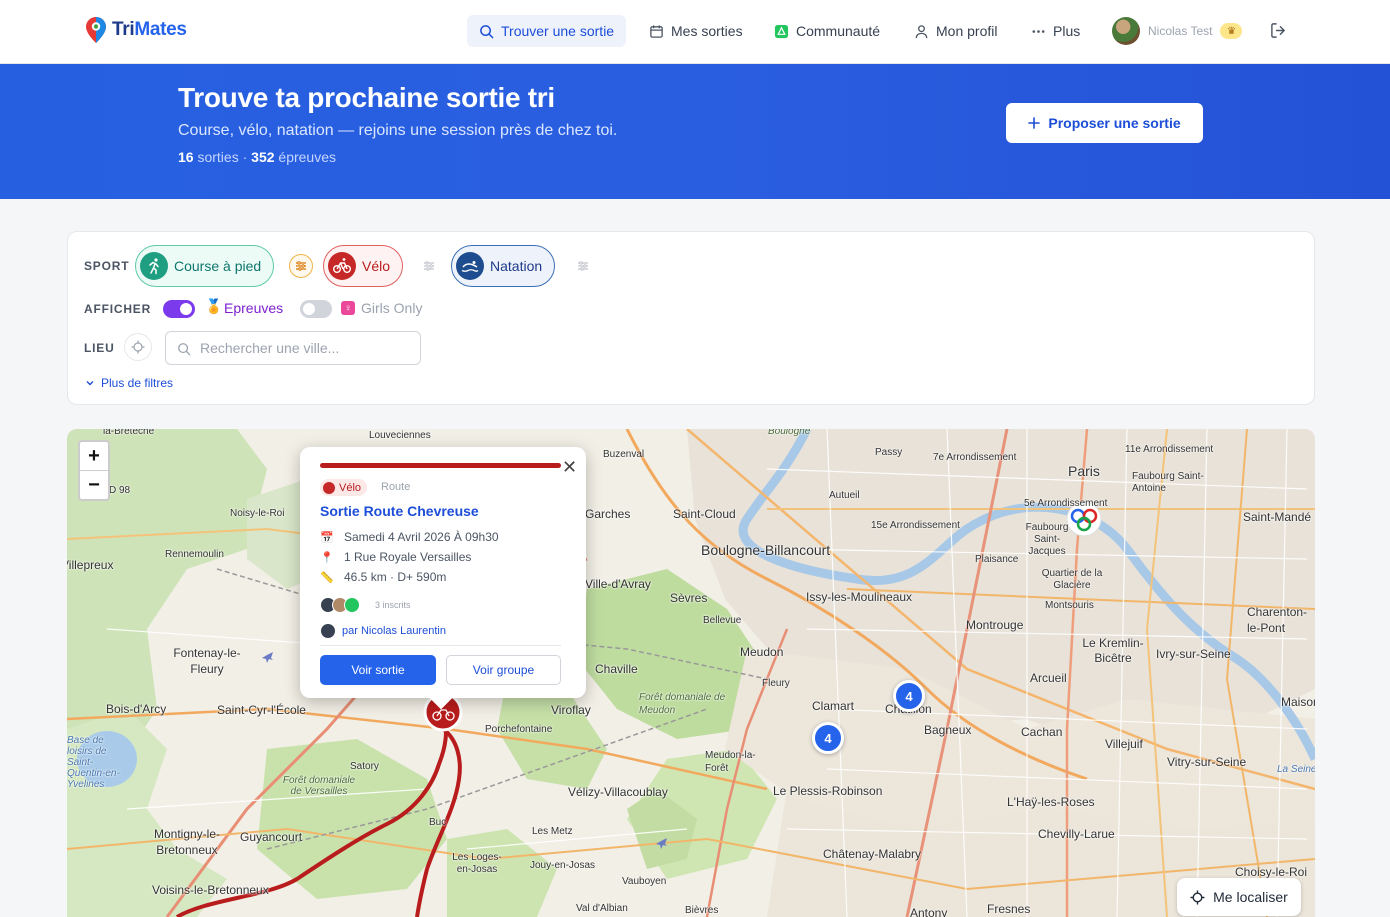 This screenshot has width=1390, height=917. Describe the element at coordinates (329, 487) in the screenshot. I see `bike-icon` at that location.